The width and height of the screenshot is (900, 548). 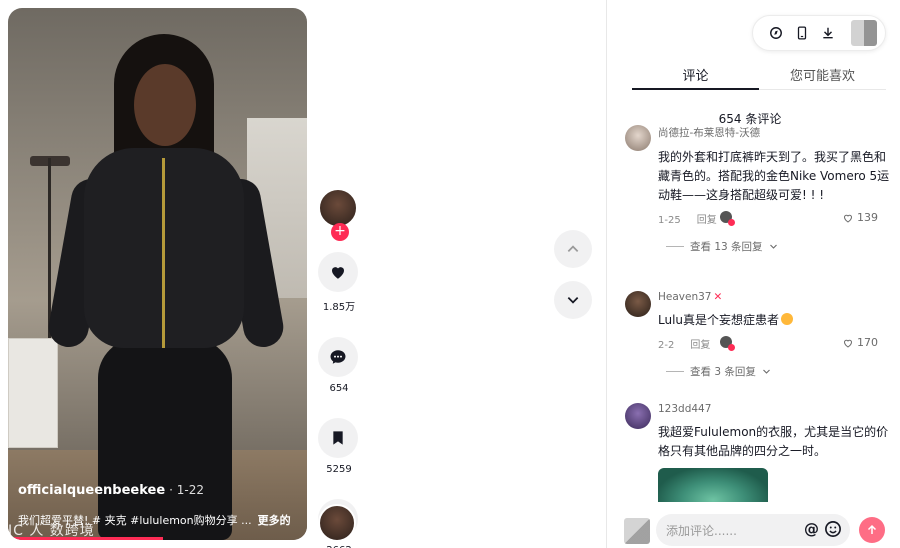 I want to click on phone-icon, so click(x=802, y=33).